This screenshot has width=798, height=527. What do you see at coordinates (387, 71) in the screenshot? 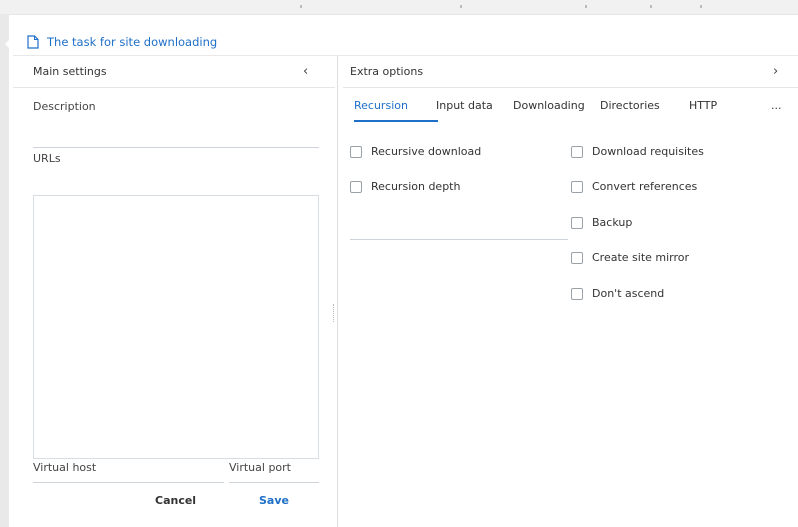
I see `extra-options-title: Extra options` at bounding box center [387, 71].